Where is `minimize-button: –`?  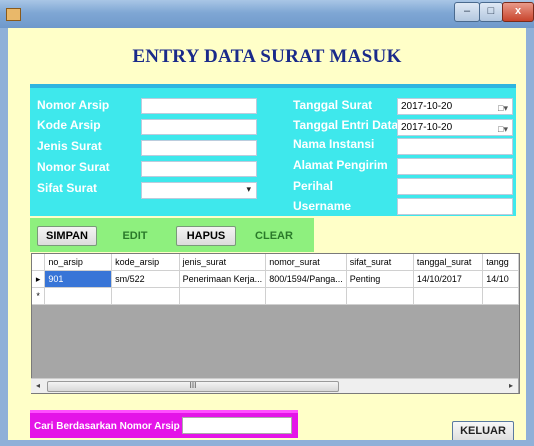
minimize-button: – is located at coordinates (467, 12).